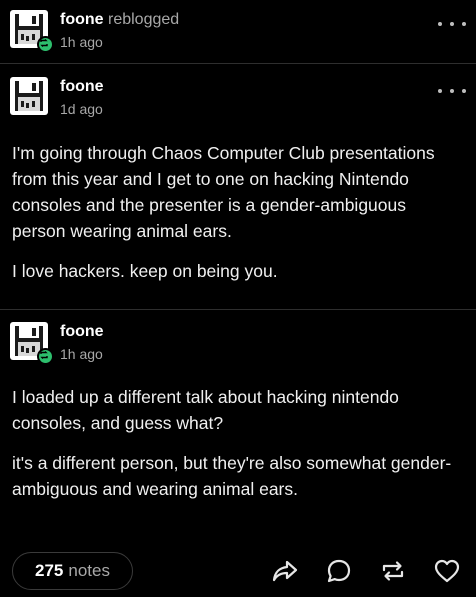 The height and width of the screenshot is (597, 476). Describe the element at coordinates (49, 570) in the screenshot. I see `notes-count: 275` at that location.